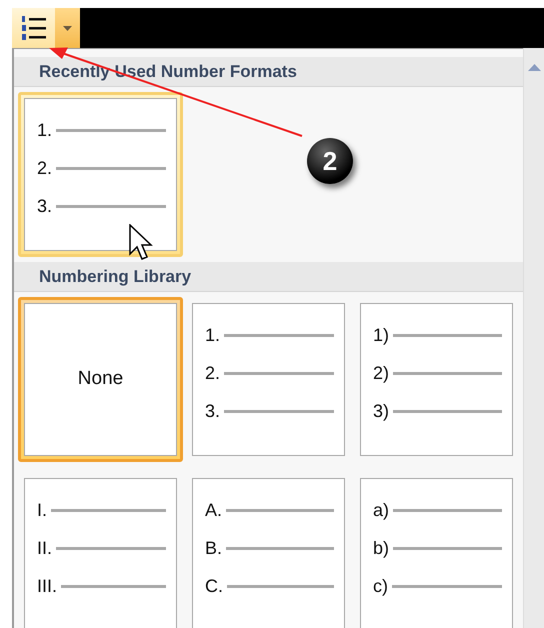  I want to click on section-header: Numbering Library, so click(115, 277).